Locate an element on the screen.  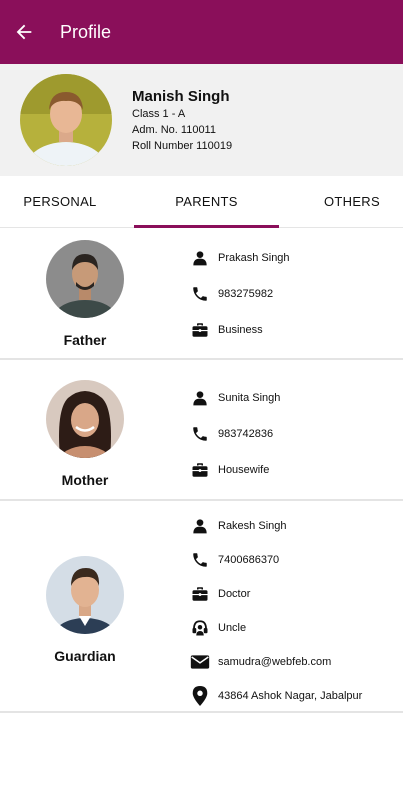
father-role-label: Father is located at coordinates (85, 340).